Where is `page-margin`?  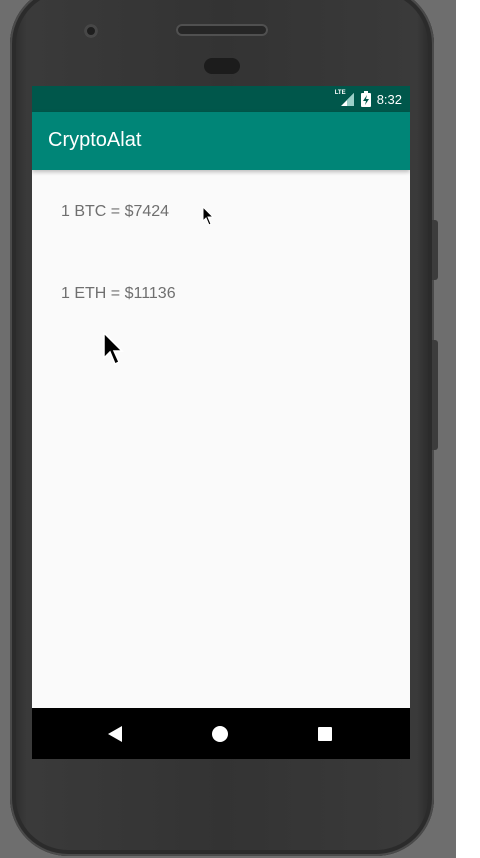
page-margin is located at coordinates (468, 429).